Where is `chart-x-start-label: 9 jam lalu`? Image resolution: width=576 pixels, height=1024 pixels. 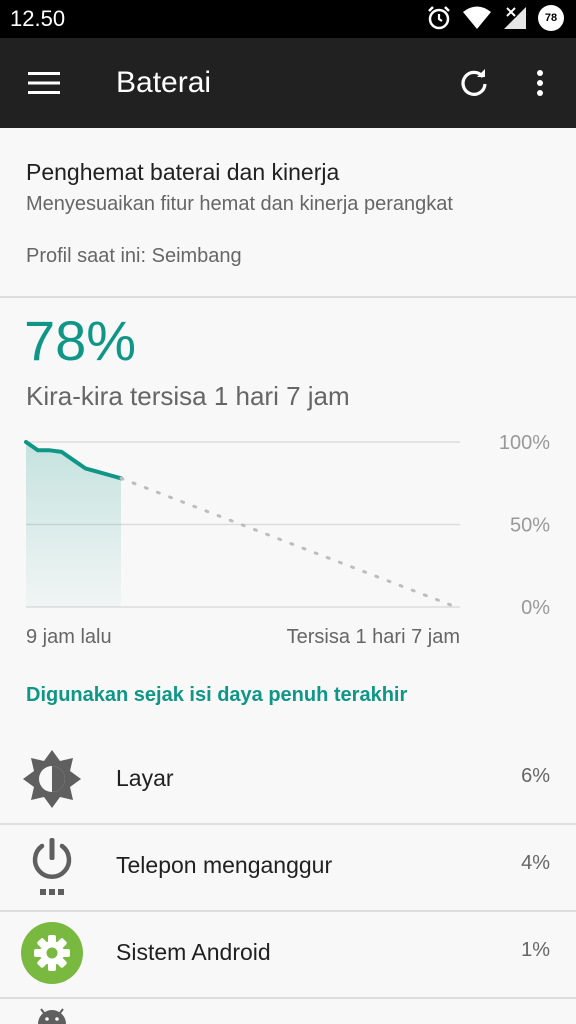 chart-x-start-label: 9 jam lalu is located at coordinates (69, 637).